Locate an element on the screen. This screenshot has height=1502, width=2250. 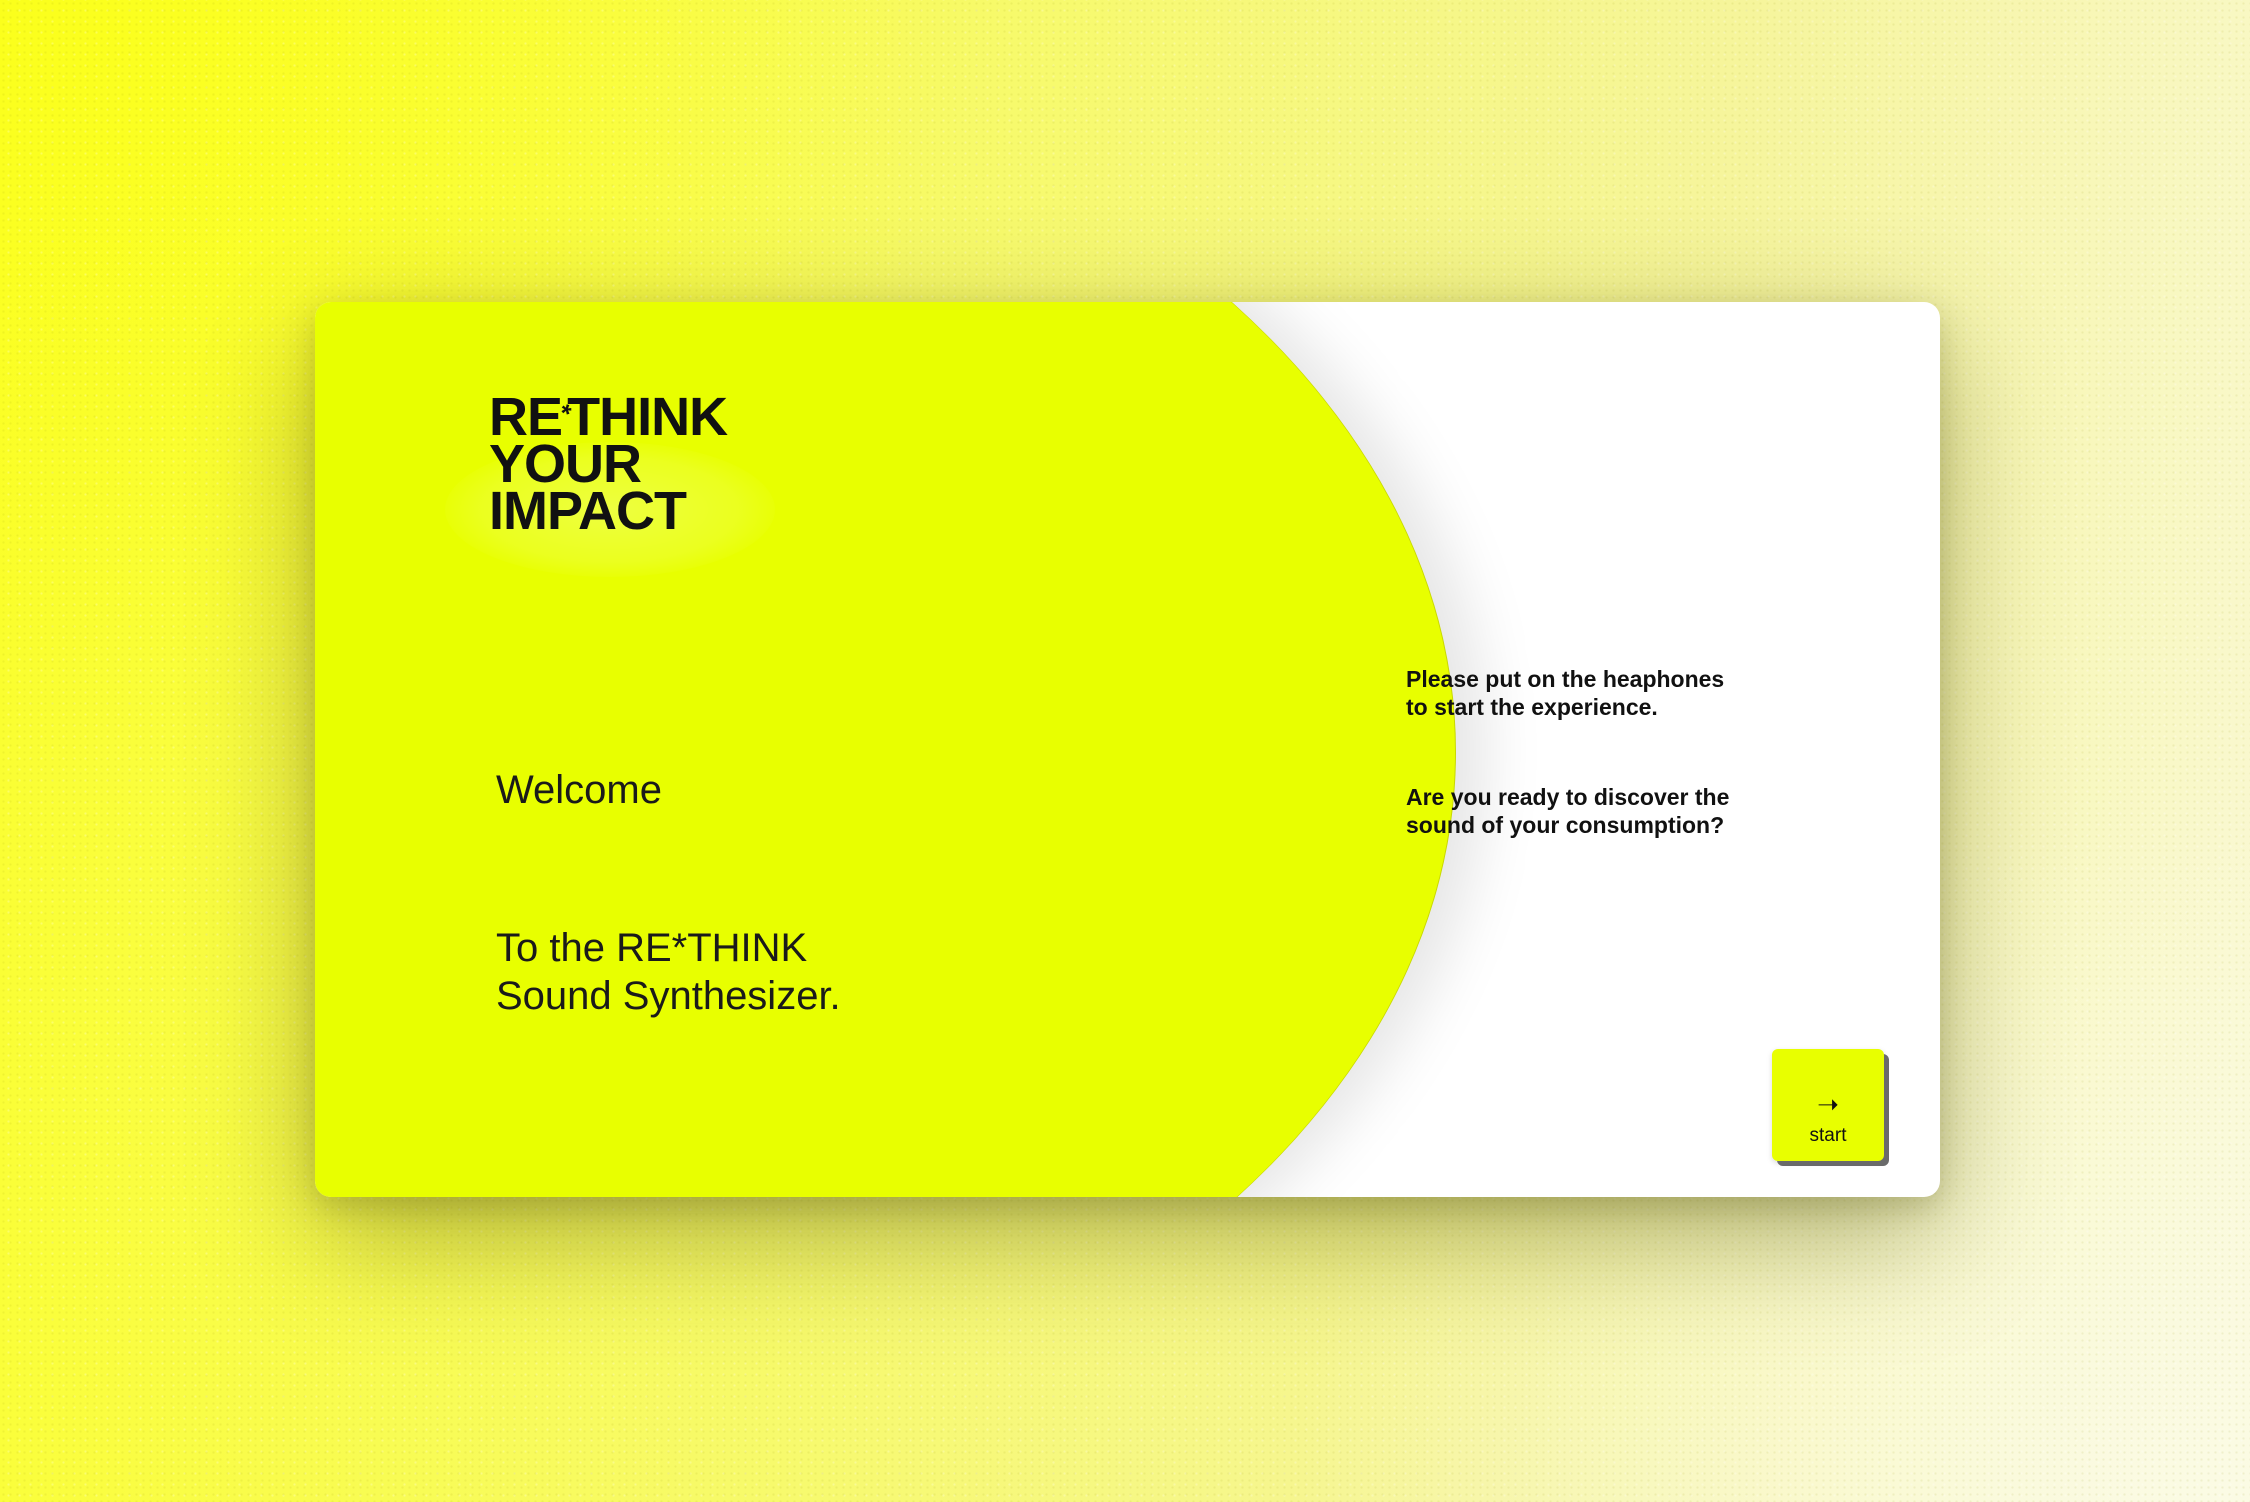
rethink-logo: RE*THINK YOUR IMPACT is located at coordinates (639, 467).